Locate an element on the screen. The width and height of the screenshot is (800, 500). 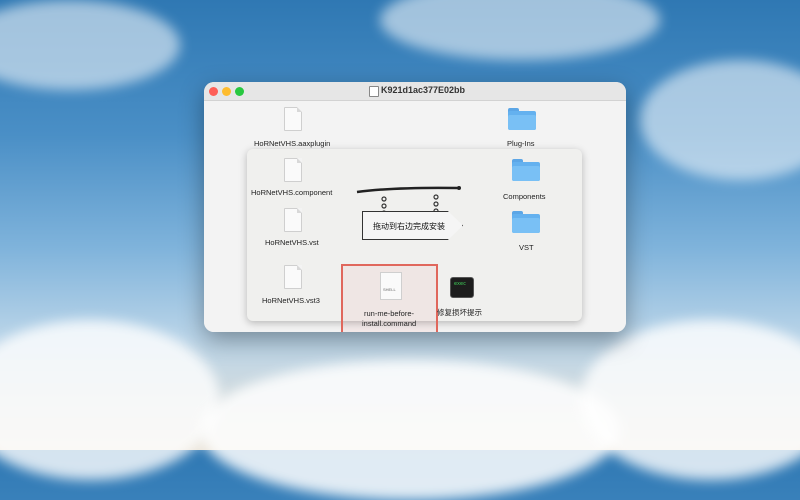
folder-label-vst: VST is located at coordinates (526, 247).